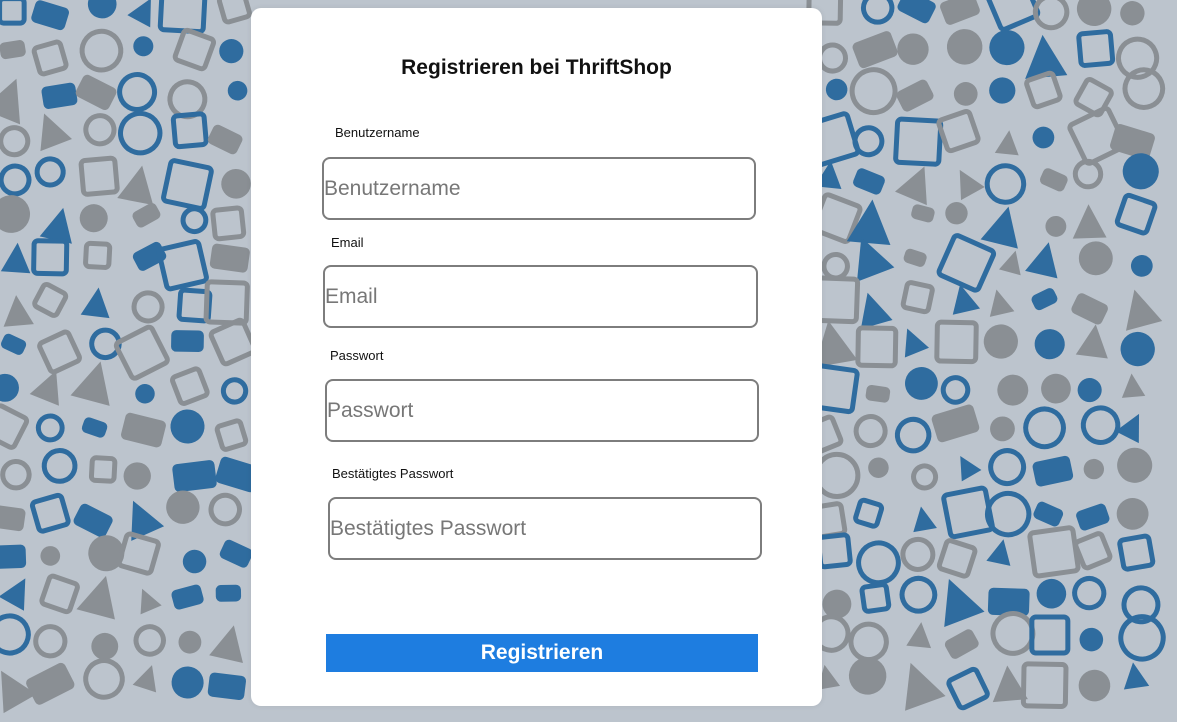 This screenshot has width=1177, height=722. I want to click on password-label: Passwort, so click(357, 355).